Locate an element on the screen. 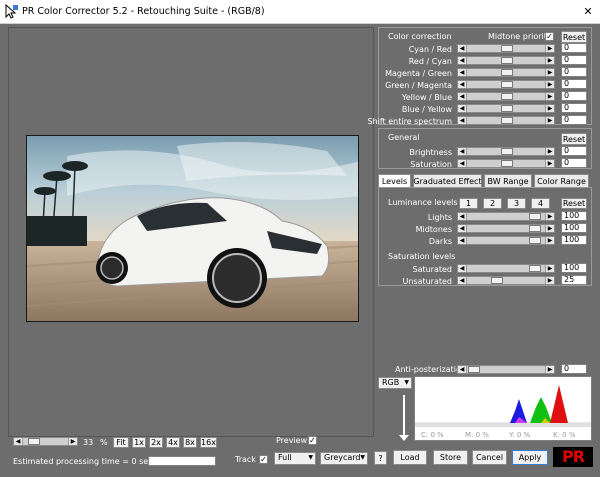  histogram-level-slider is located at coordinates (404, 418).